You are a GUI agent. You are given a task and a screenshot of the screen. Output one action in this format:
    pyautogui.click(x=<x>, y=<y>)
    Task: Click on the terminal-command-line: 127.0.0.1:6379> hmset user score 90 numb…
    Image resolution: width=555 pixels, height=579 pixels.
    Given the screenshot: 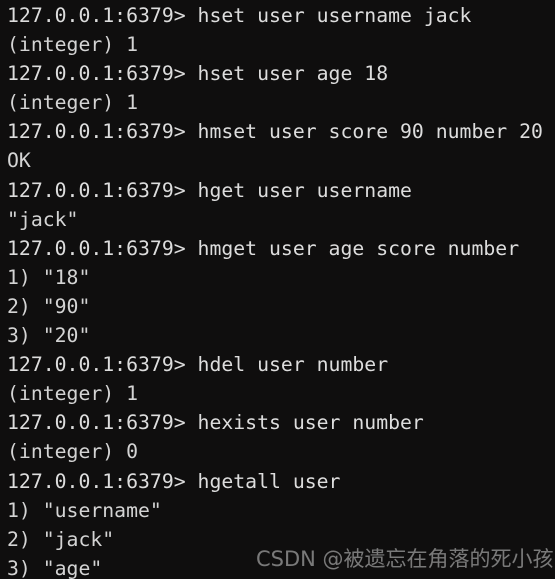 What is the action you would take?
    pyautogui.click(x=275, y=132)
    